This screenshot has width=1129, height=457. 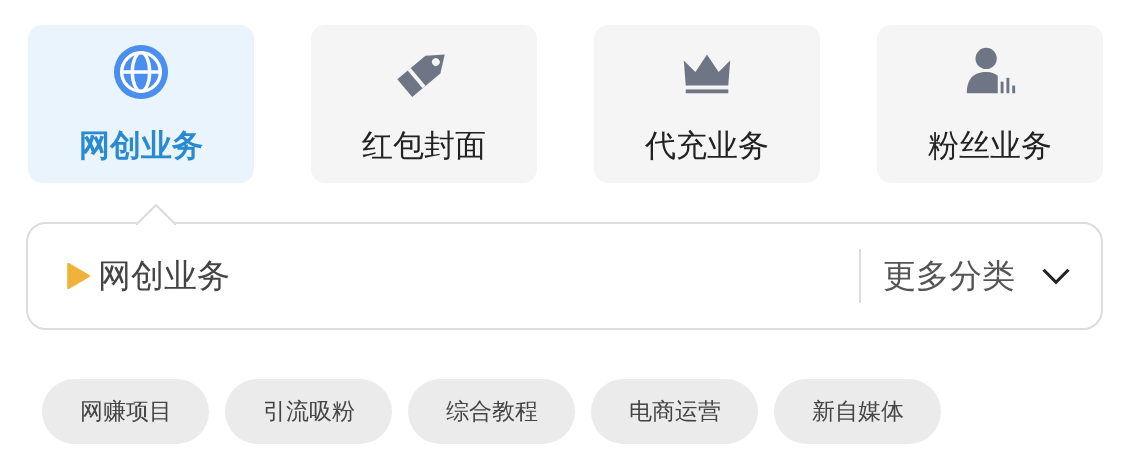 I want to click on tag-chip: 引流吸粉, so click(x=308, y=411).